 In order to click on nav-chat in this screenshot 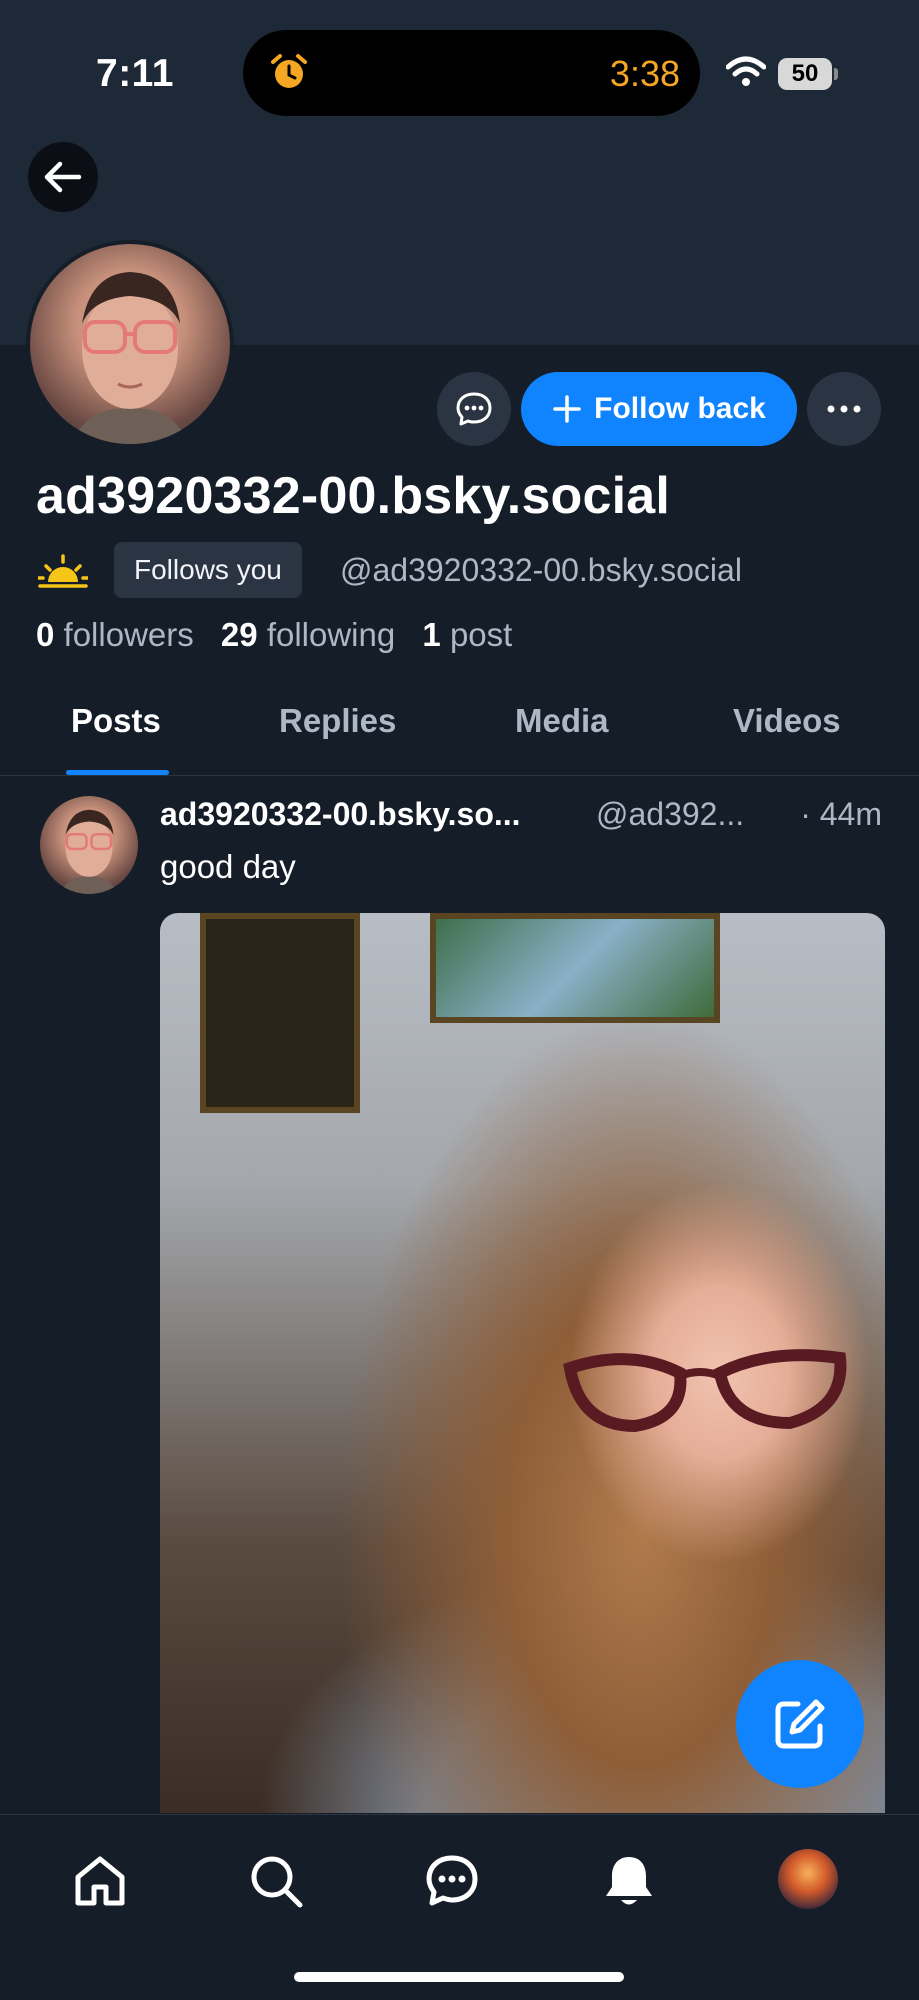, I will do `click(452, 1881)`.